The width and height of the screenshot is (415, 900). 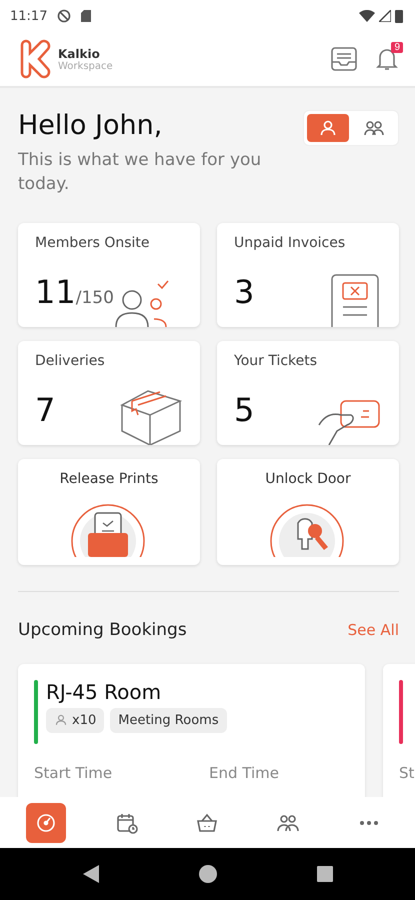 I want to click on stat-card: Members Onsite 11/150, so click(x=109, y=274).